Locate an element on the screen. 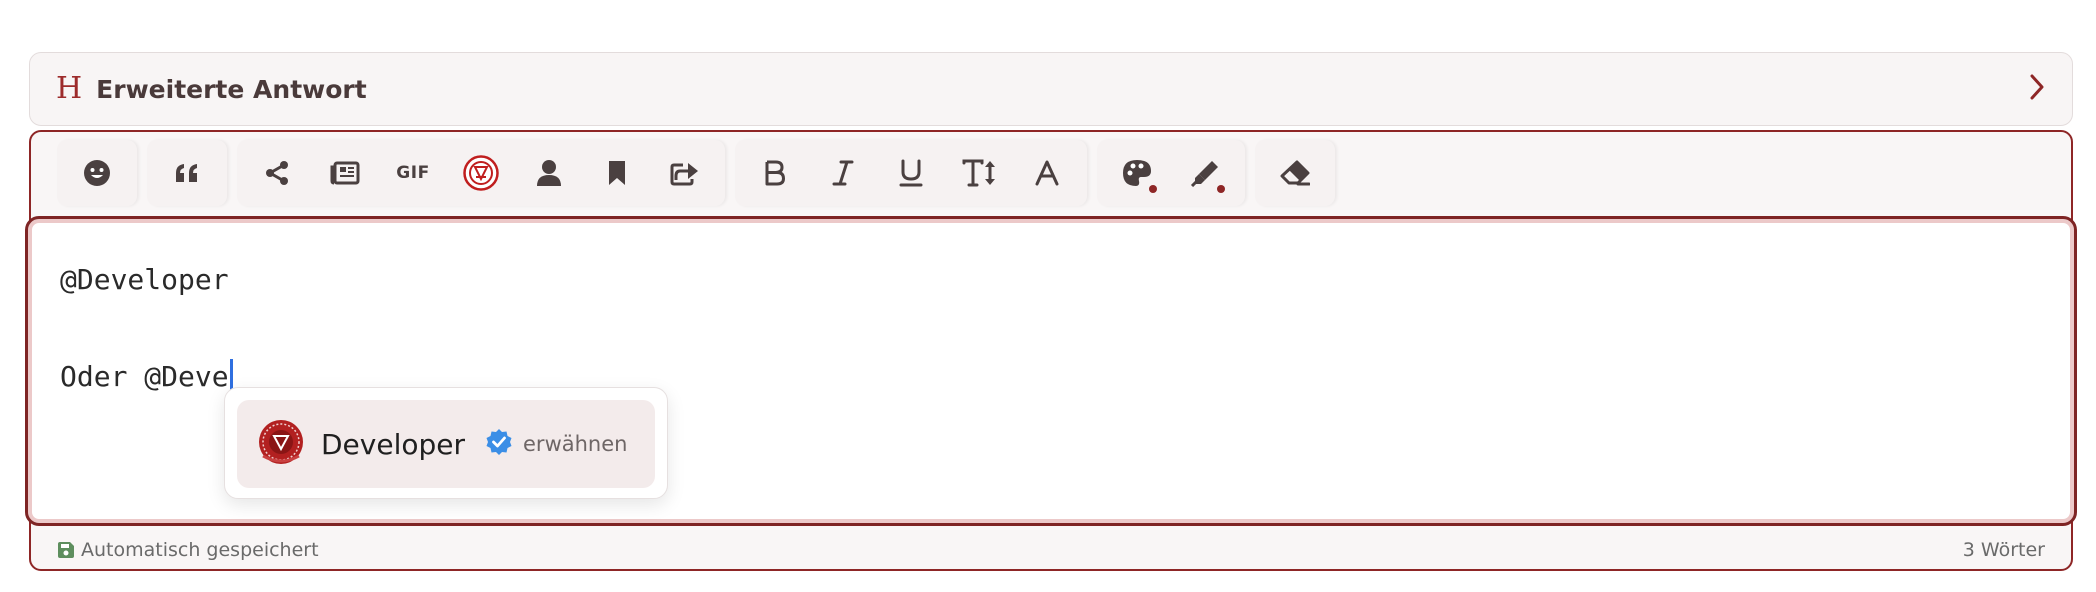  share-icon is located at coordinates (277, 173).